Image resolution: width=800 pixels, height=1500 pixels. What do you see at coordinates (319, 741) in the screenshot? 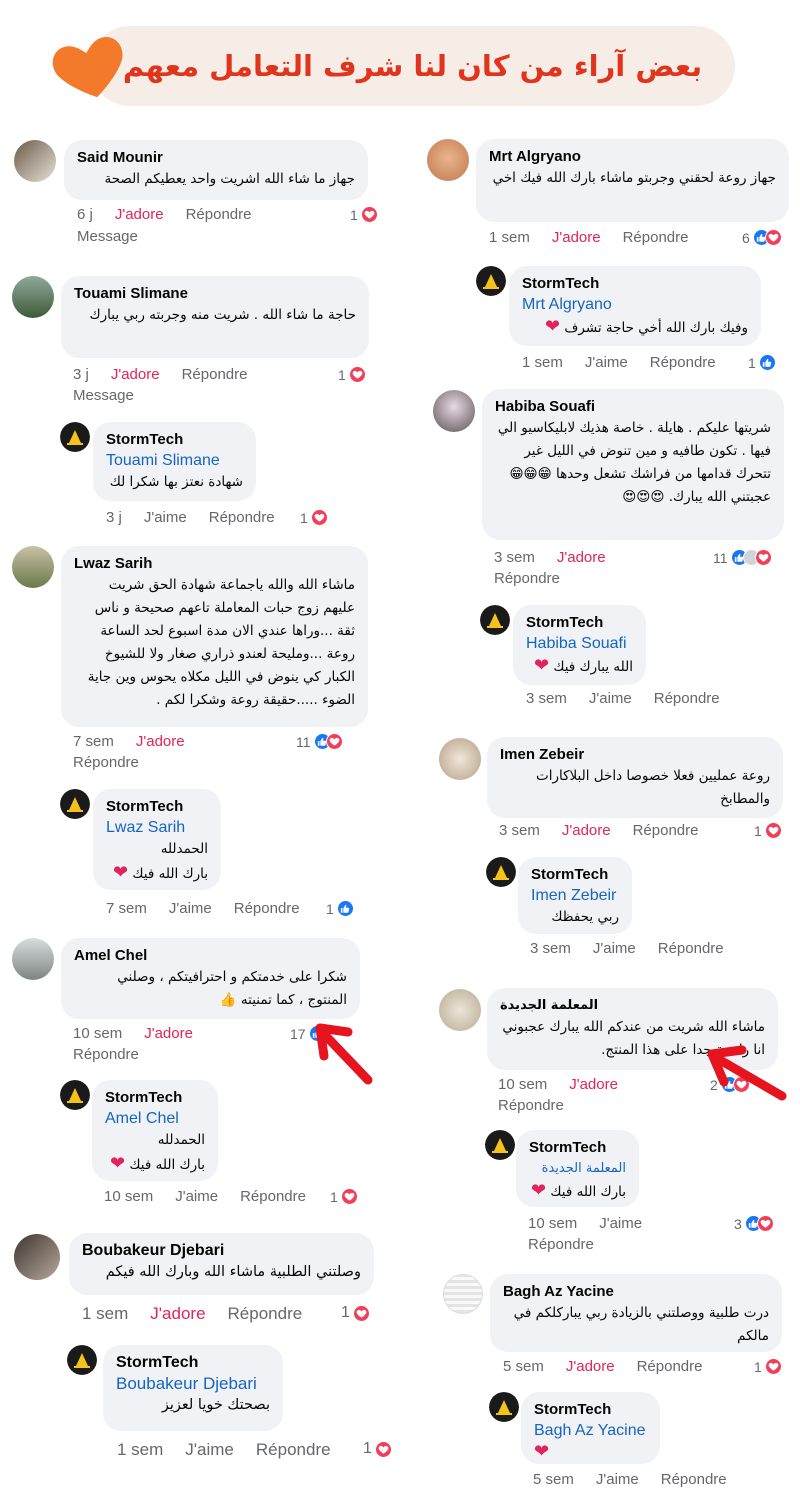
I see `reaction-count: 11` at bounding box center [319, 741].